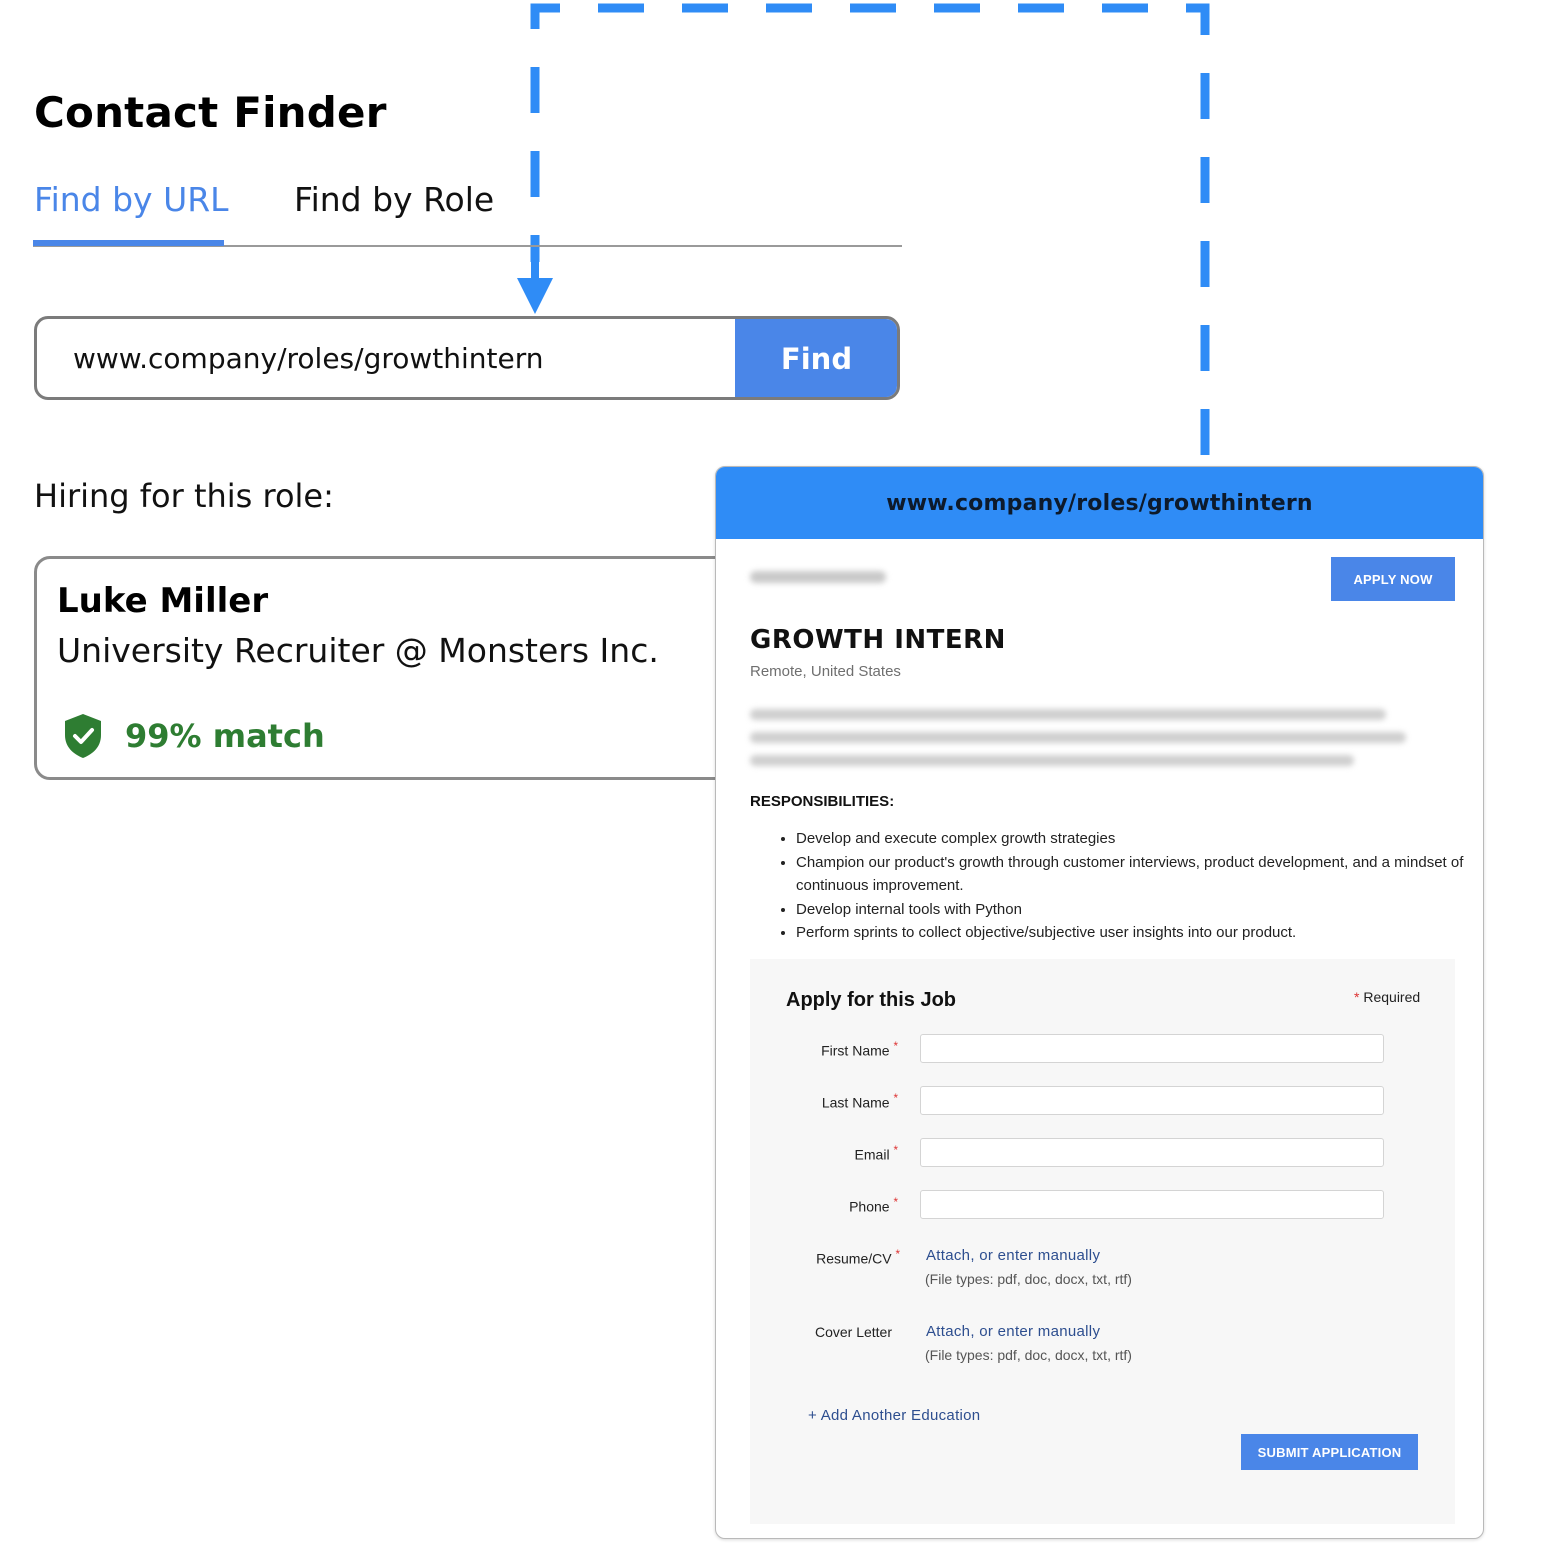  What do you see at coordinates (128, 243) in the screenshot?
I see `tab-active-indicator` at bounding box center [128, 243].